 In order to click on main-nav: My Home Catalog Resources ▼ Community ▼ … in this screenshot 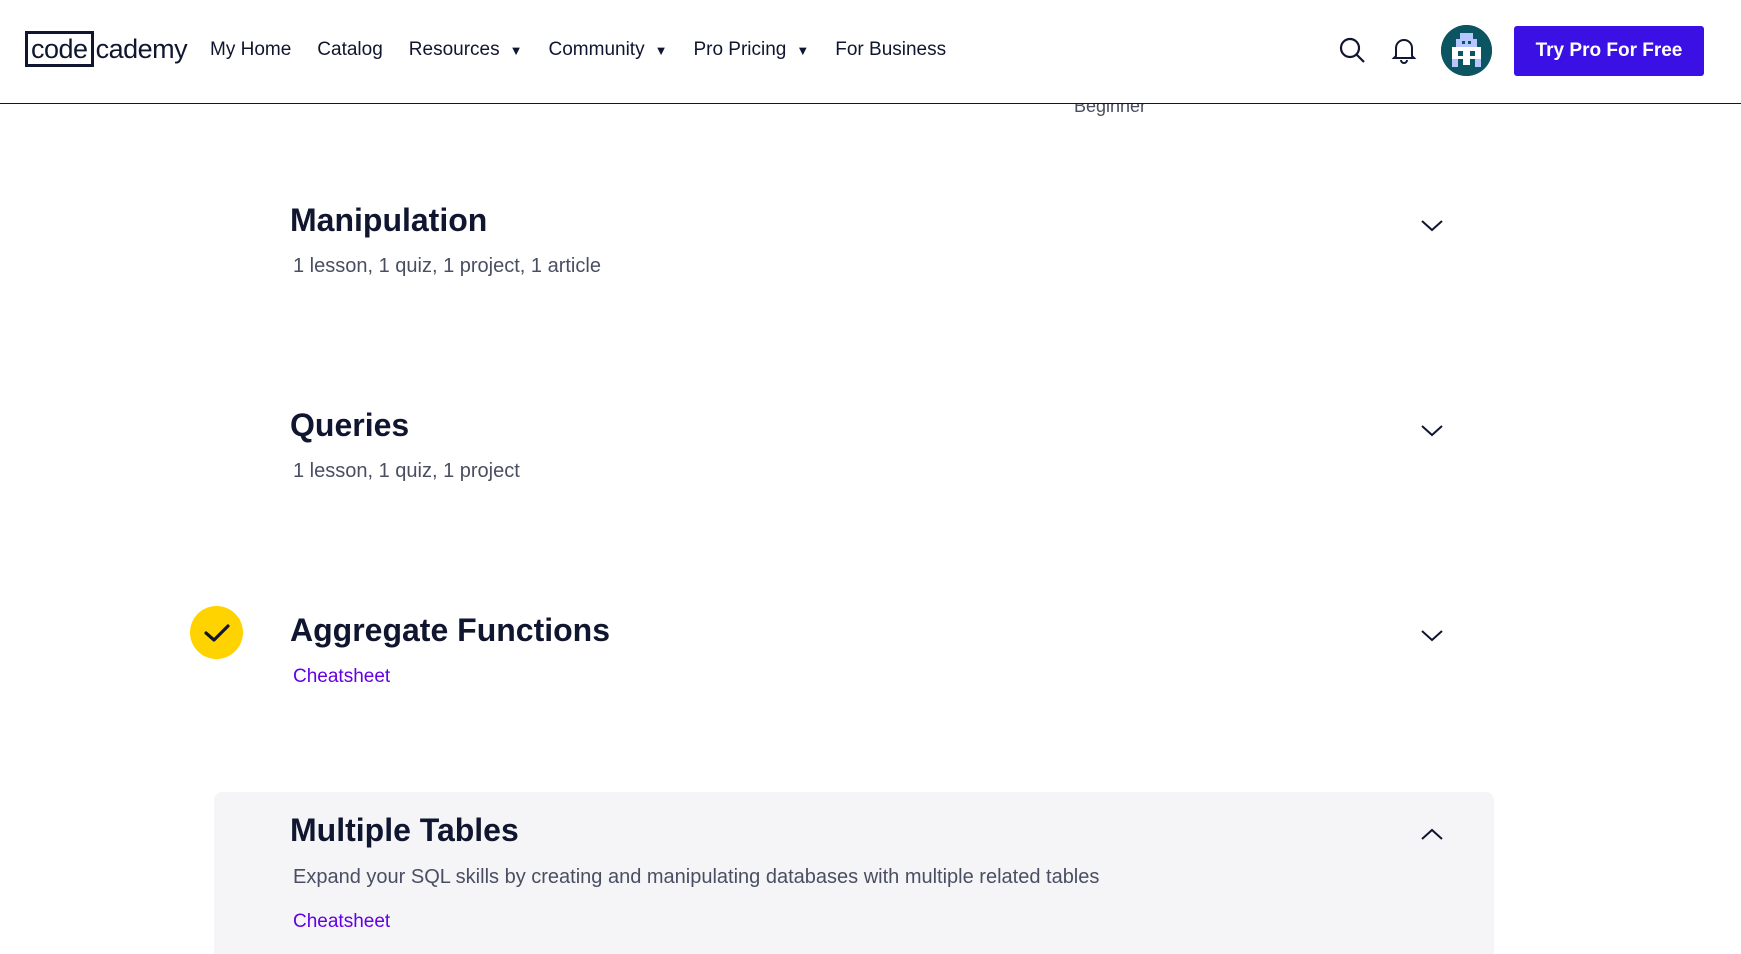, I will do `click(591, 50)`.